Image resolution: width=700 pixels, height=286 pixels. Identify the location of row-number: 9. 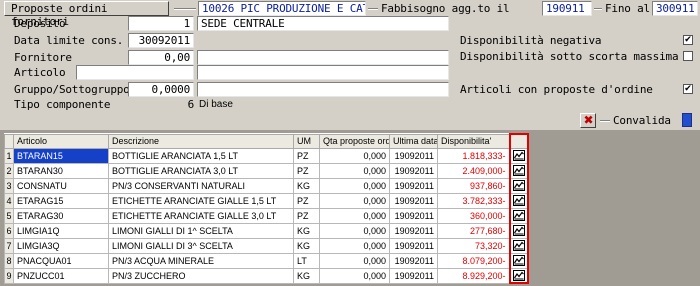
(9, 275).